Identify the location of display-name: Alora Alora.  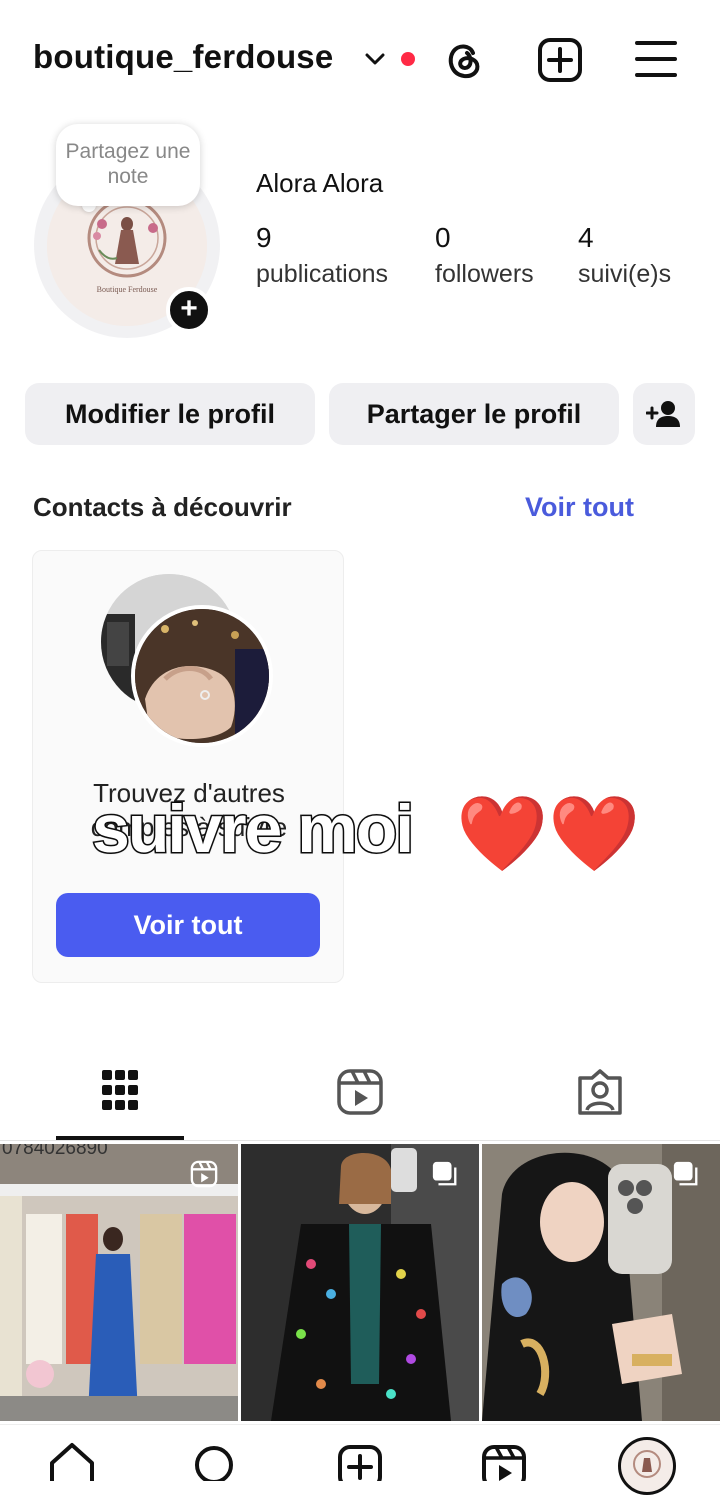
(320, 183).